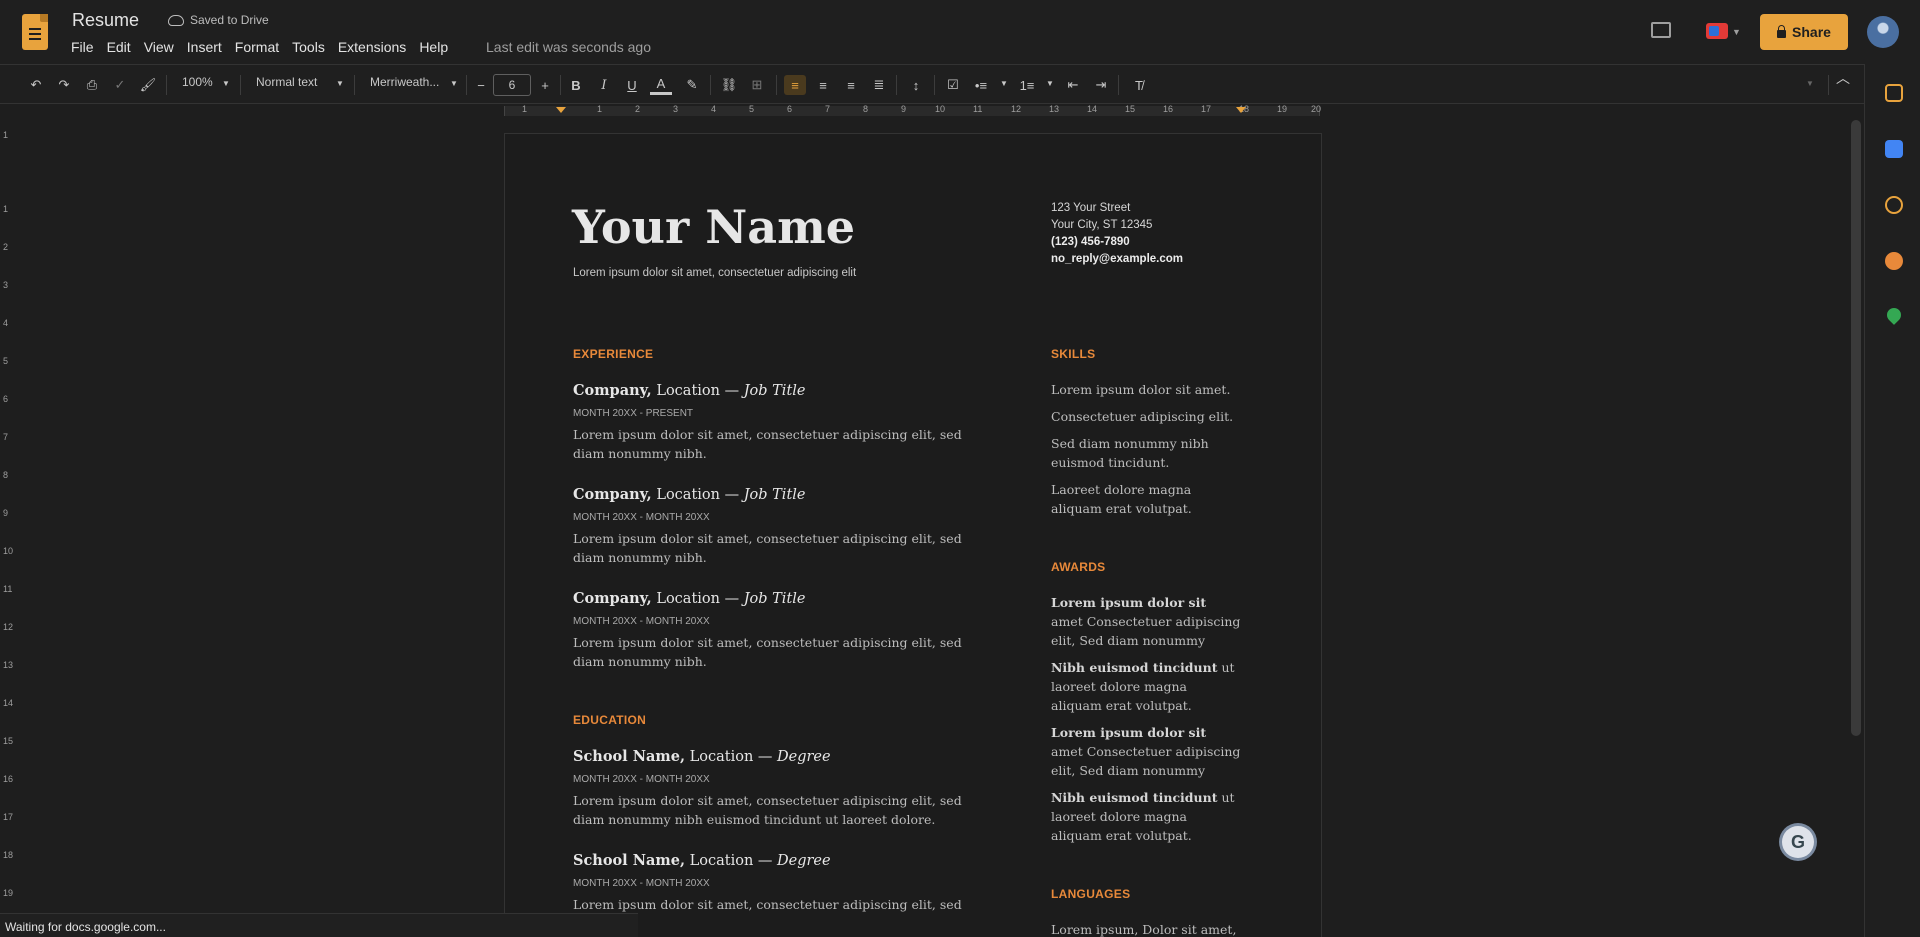 The height and width of the screenshot is (937, 1920). What do you see at coordinates (1090, 894) in the screenshot?
I see `languages-heading: LANGUAGES` at bounding box center [1090, 894].